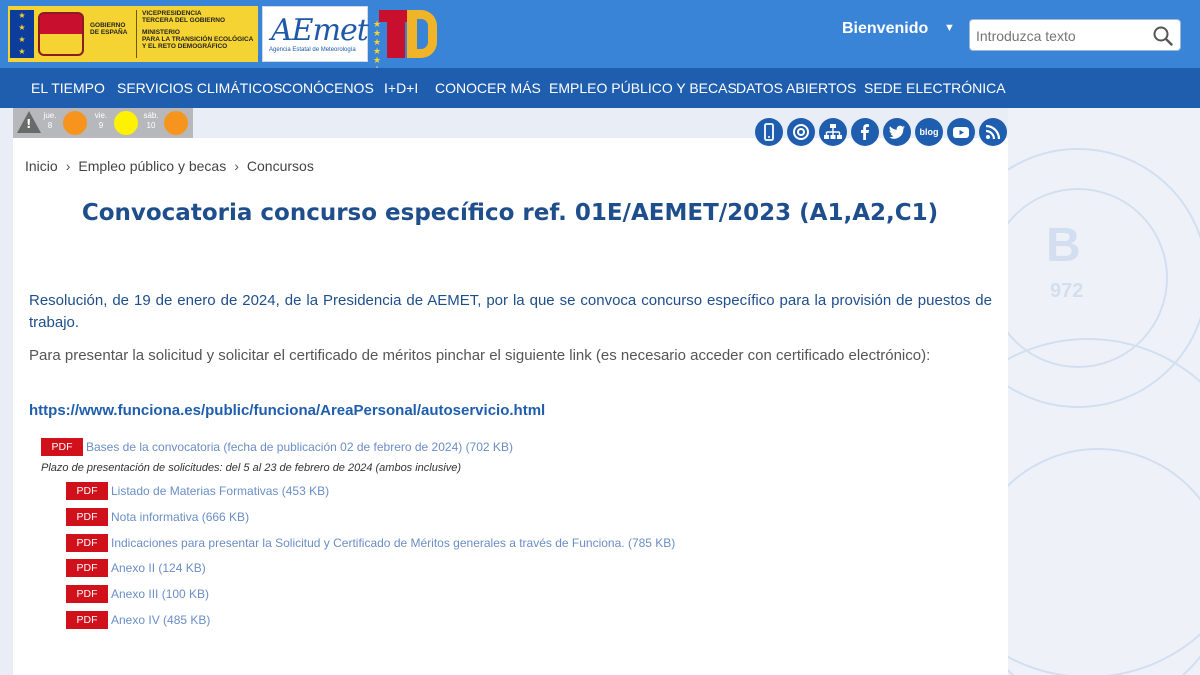 The width and height of the screenshot is (1200, 675). I want to click on breadcrumb-inicio: Inicio, so click(41, 166).